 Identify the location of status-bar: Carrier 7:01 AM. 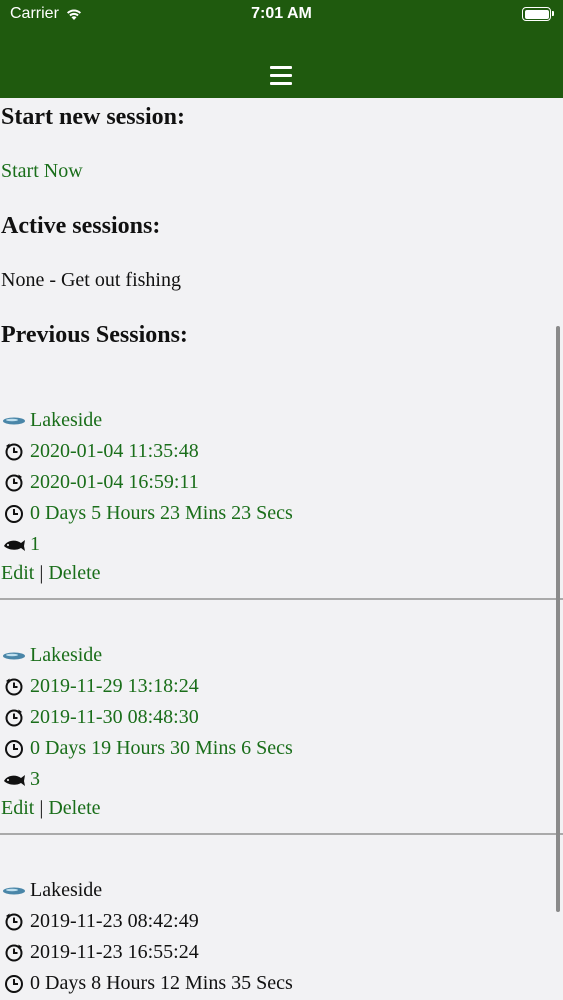
(281, 15).